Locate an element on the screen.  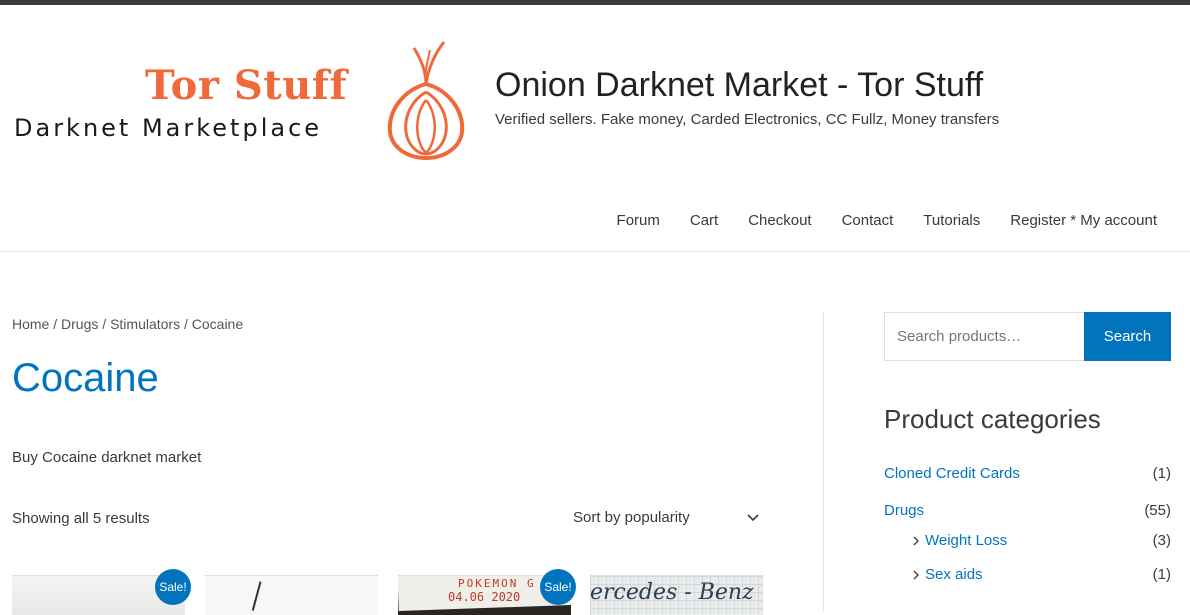
nav-forum: Forum is located at coordinates (638, 220).